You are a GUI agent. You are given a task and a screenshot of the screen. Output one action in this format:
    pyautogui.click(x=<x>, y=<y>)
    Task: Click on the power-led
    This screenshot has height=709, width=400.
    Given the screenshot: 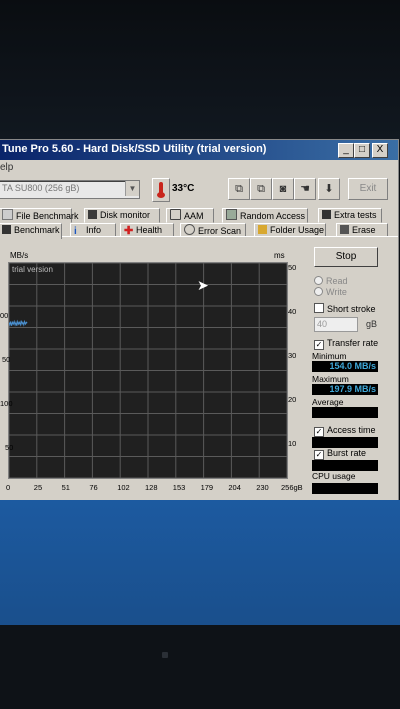 What is the action you would take?
    pyautogui.click(x=165, y=655)
    